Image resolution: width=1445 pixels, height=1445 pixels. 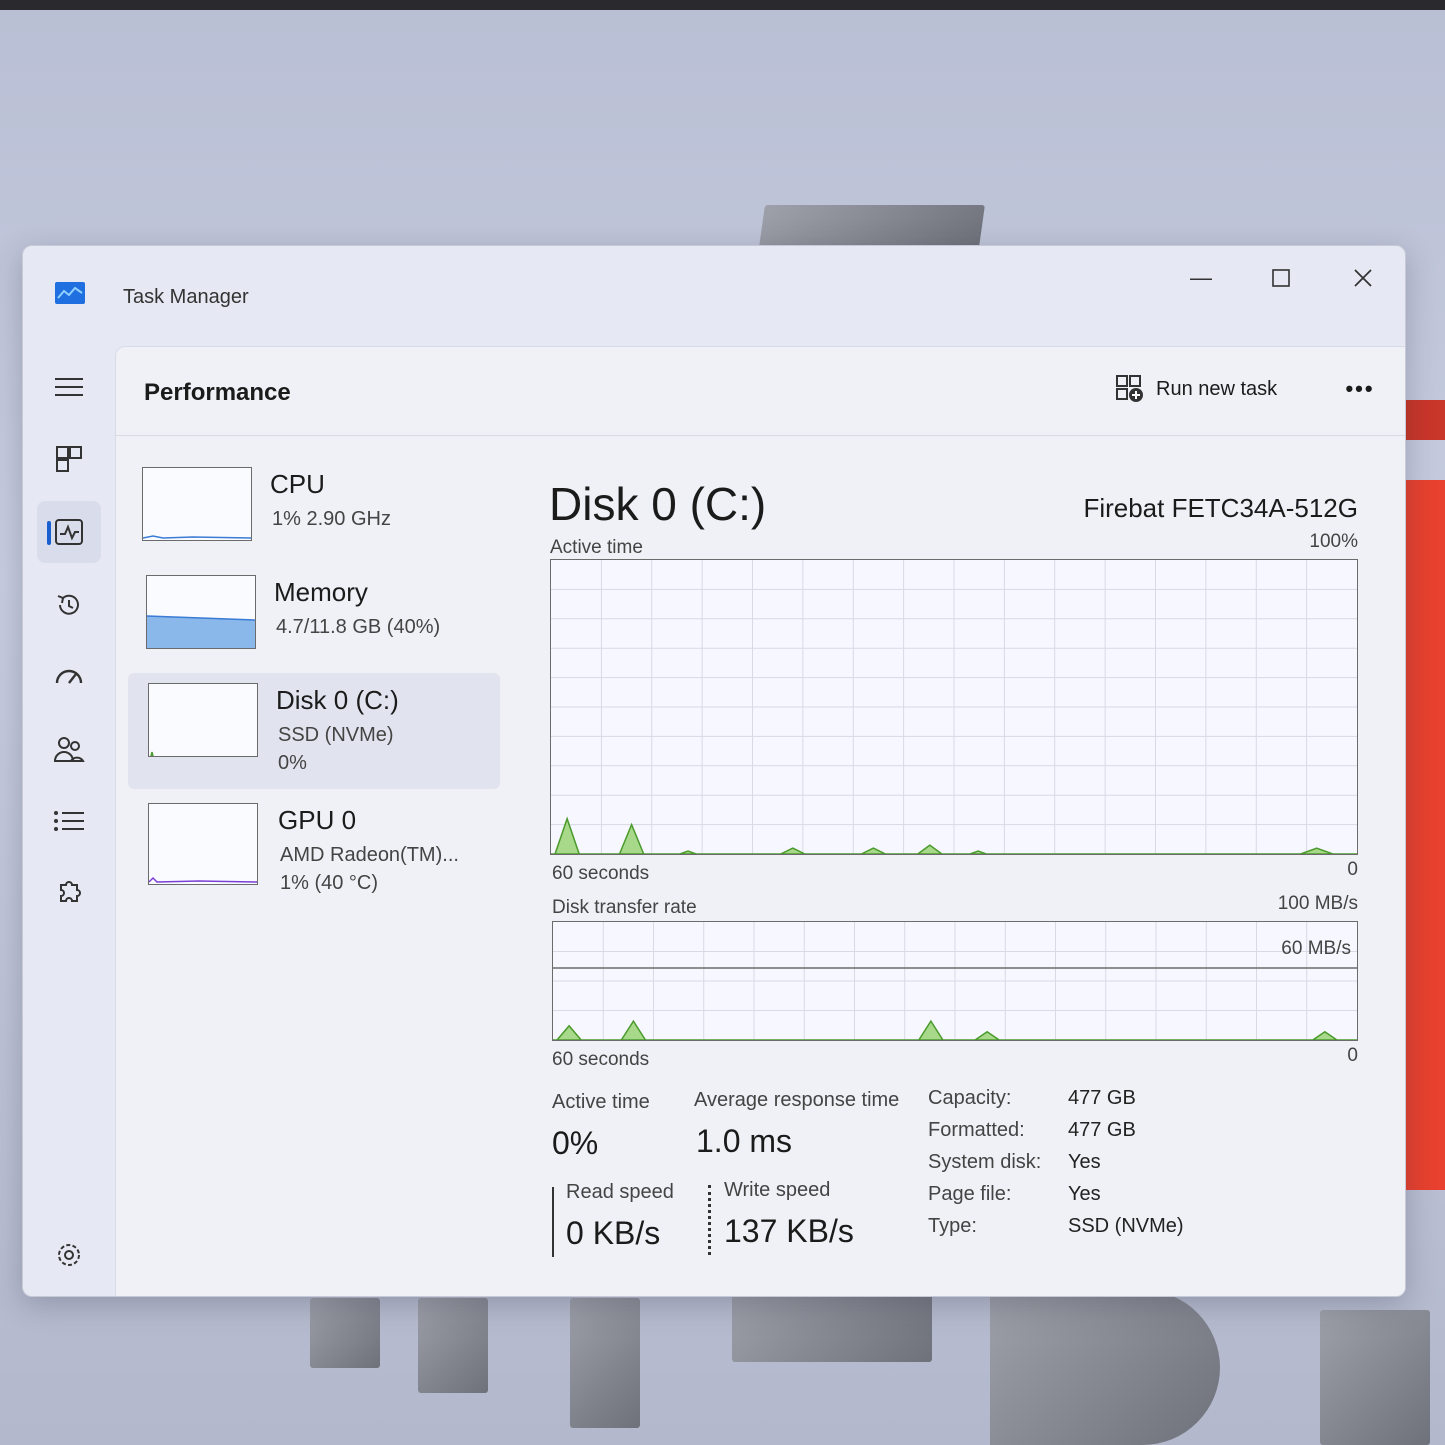 What do you see at coordinates (954, 707) in the screenshot?
I see `active-time-graph` at bounding box center [954, 707].